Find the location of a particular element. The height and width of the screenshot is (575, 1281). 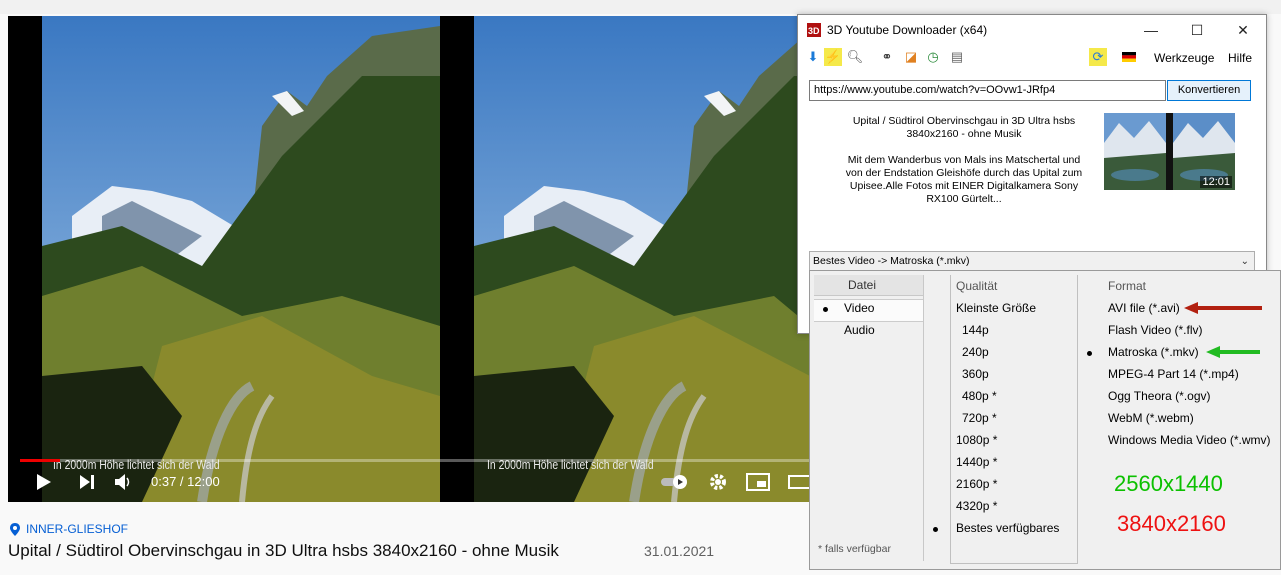

settings-gear-icon is located at coordinates (718, 484).